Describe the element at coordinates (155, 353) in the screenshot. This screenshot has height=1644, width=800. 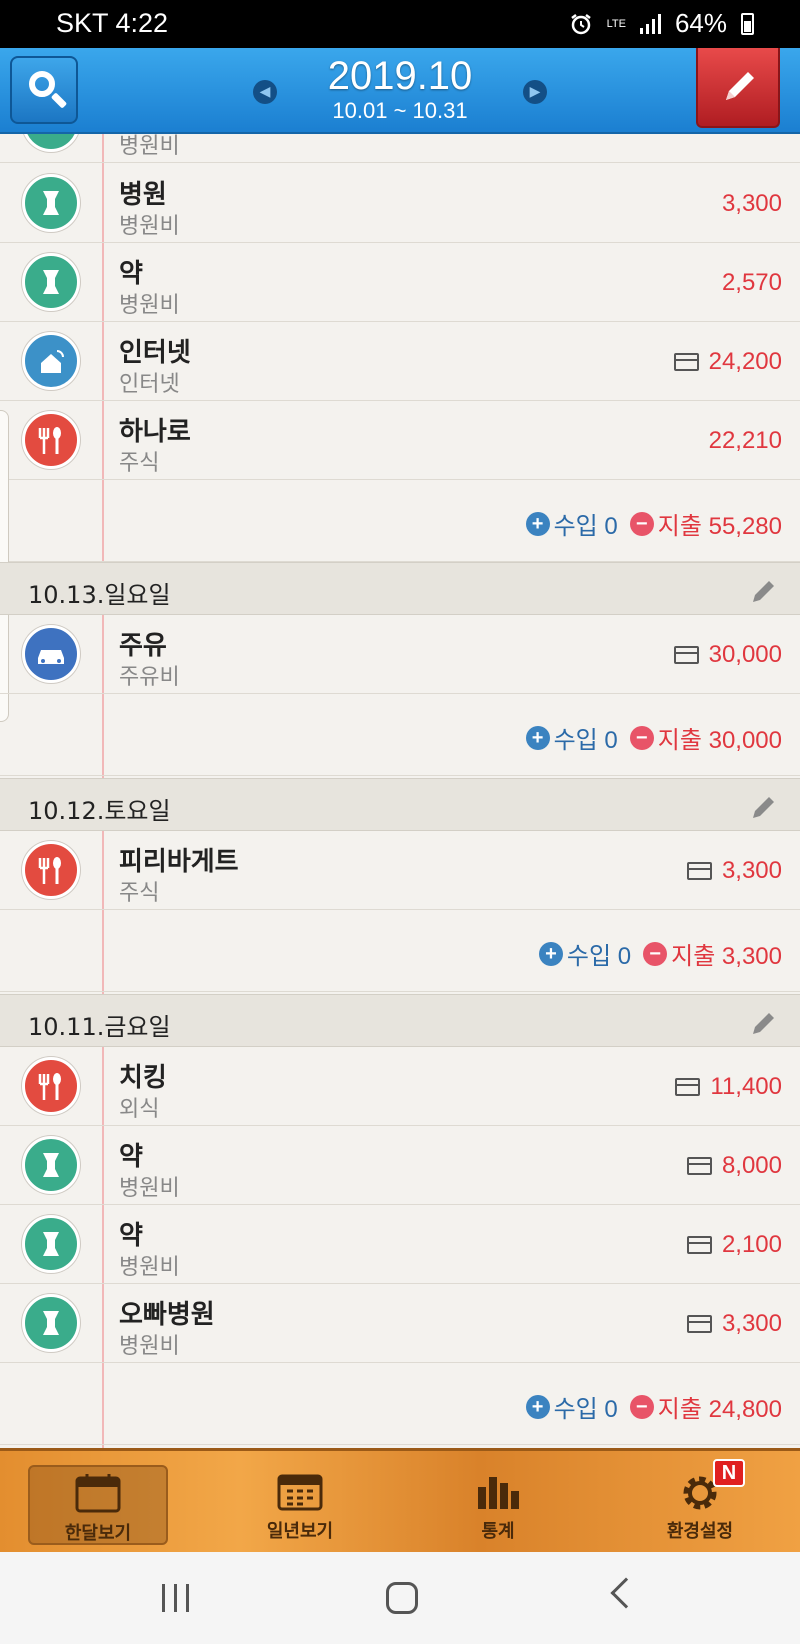
I see `entry-name: 인터넷` at that location.